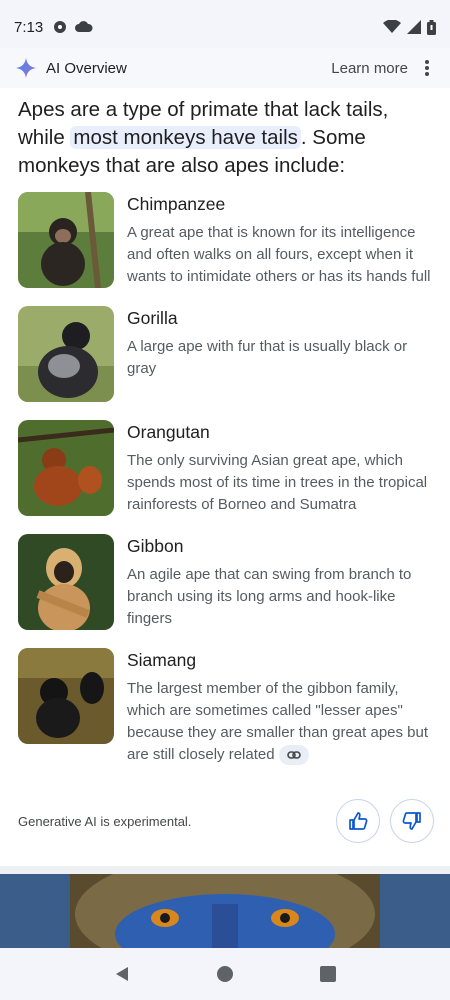 The height and width of the screenshot is (1000, 450). I want to click on system-navigation-bar, so click(225, 974).